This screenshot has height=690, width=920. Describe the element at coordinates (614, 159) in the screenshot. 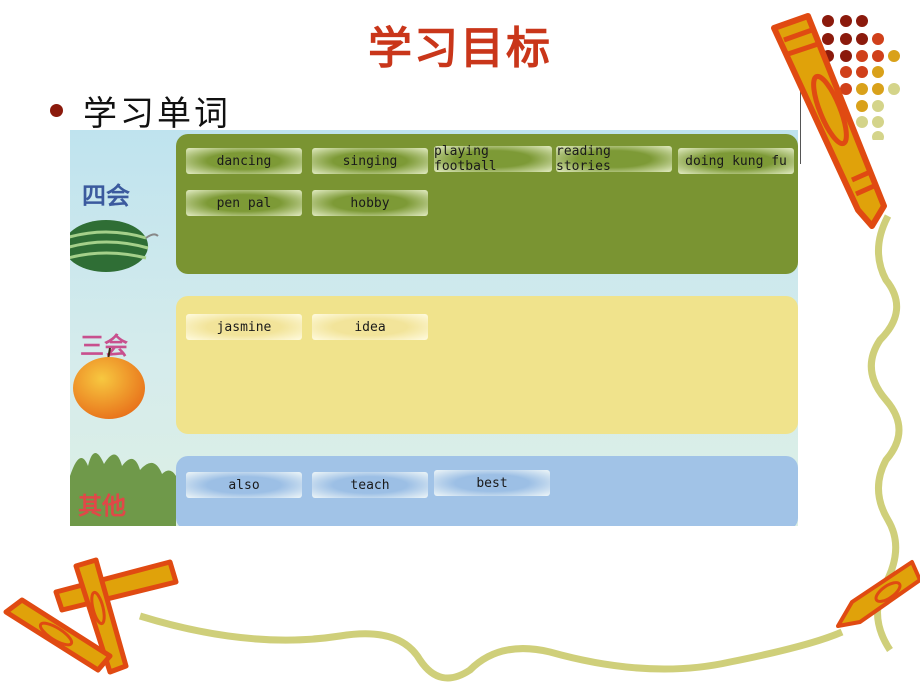

I see `word-chip: reading stories` at that location.